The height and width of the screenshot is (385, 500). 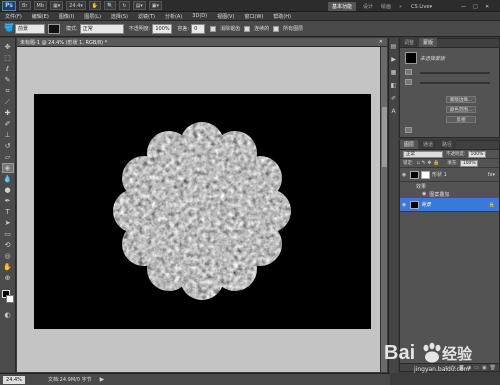 What do you see at coordinates (25, 5) in the screenshot?
I see `bridge-button: Br` at bounding box center [25, 5].